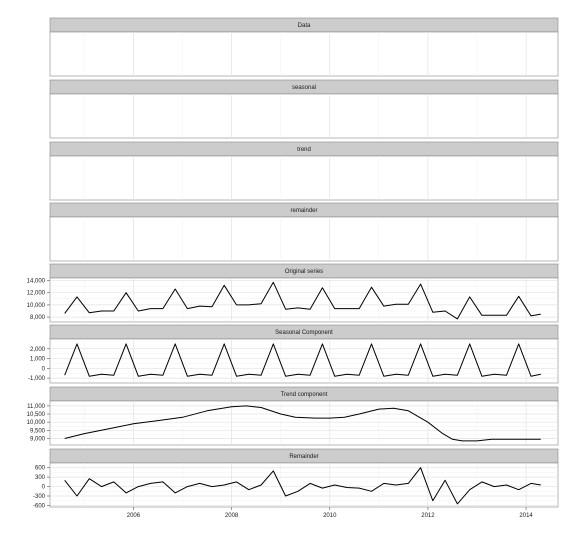 Image resolution: width=578 pixels, height=541 pixels. What do you see at coordinates (304, 26) in the screenshot?
I see `panel-title: Data` at bounding box center [304, 26].